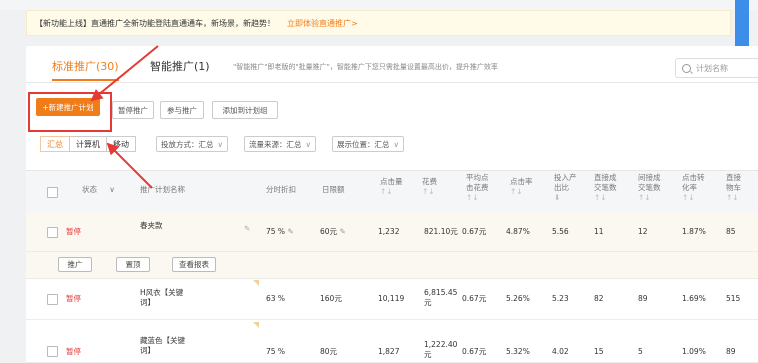 Image resolution: width=758 pixels, height=363 pixels. What do you see at coordinates (693, 177) in the screenshot?
I see `col-conv-1: 点击转` at bounding box center [693, 177].